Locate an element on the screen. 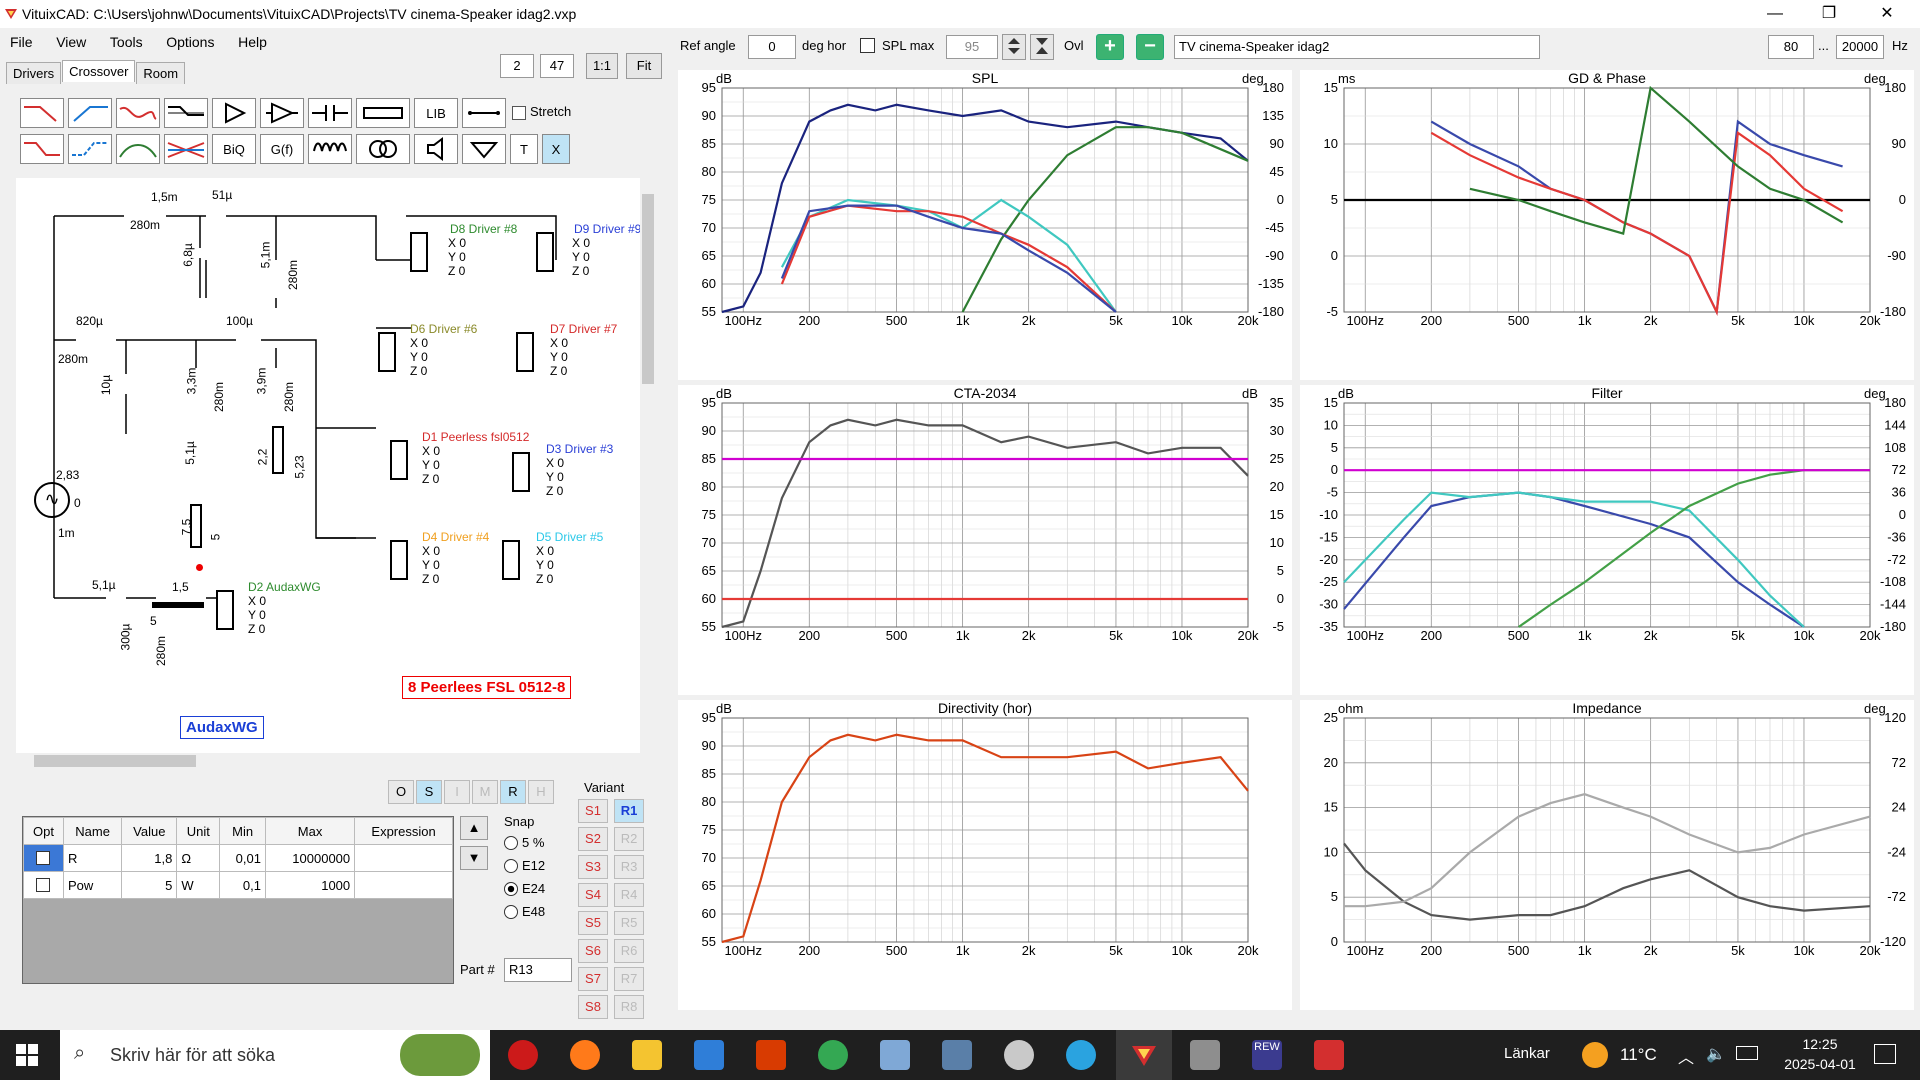 The height and width of the screenshot is (1080, 1920). row-min: 0,1 is located at coordinates (242, 885).